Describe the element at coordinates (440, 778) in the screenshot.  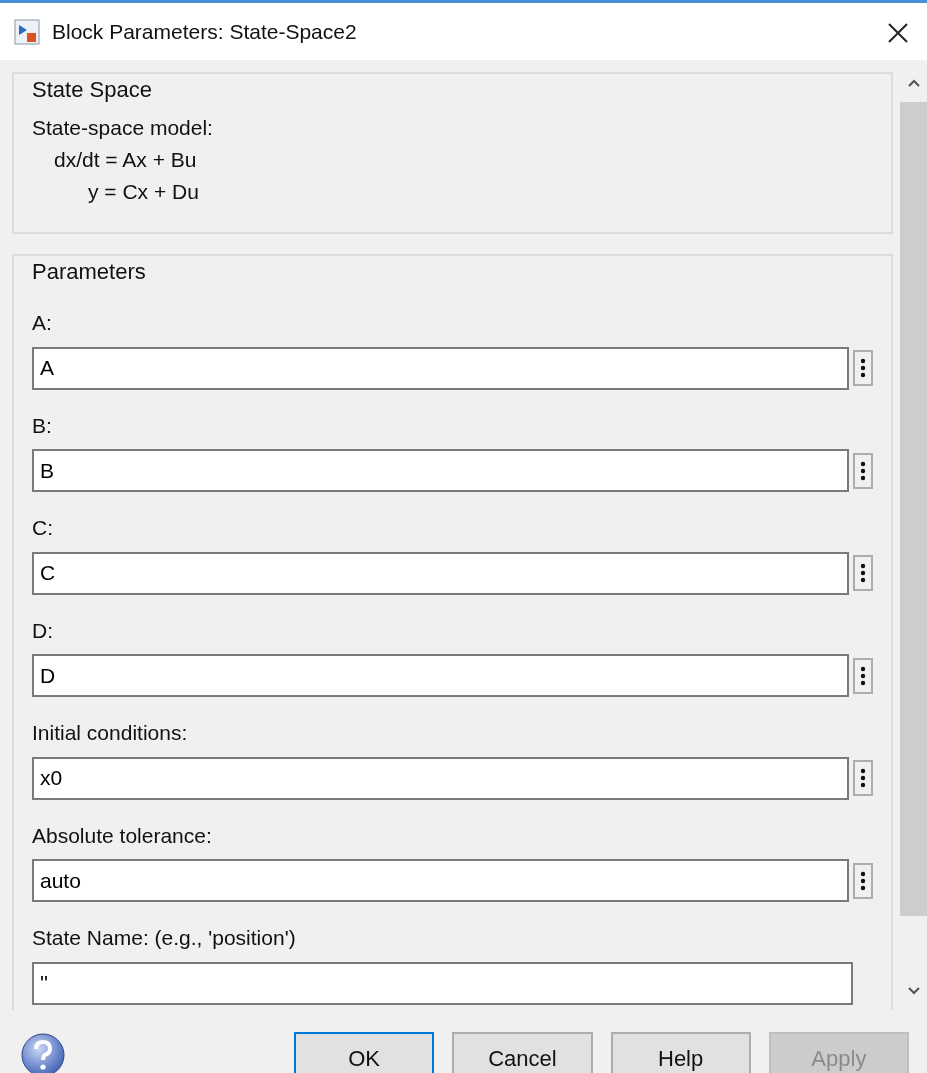
I see `parameter-field: x0` at that location.